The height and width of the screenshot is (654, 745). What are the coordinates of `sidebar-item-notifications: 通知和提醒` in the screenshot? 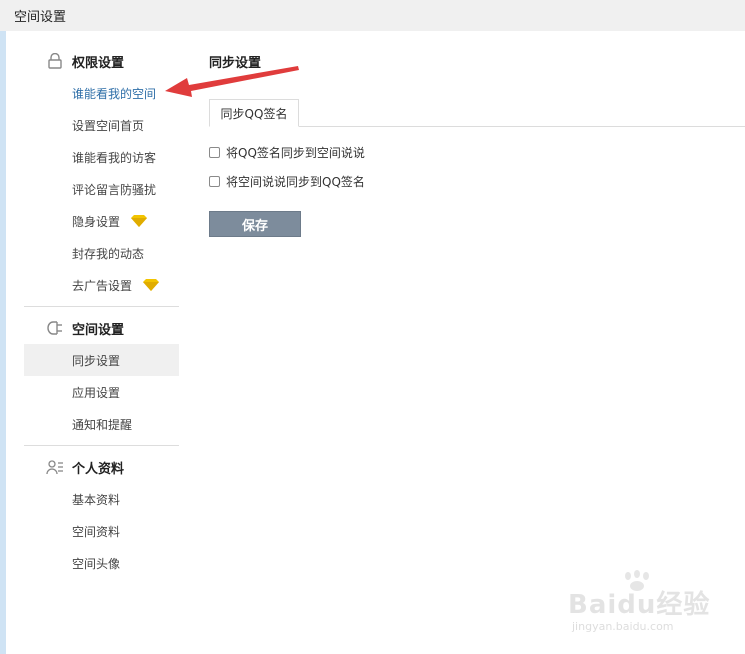 It's located at (101, 424).